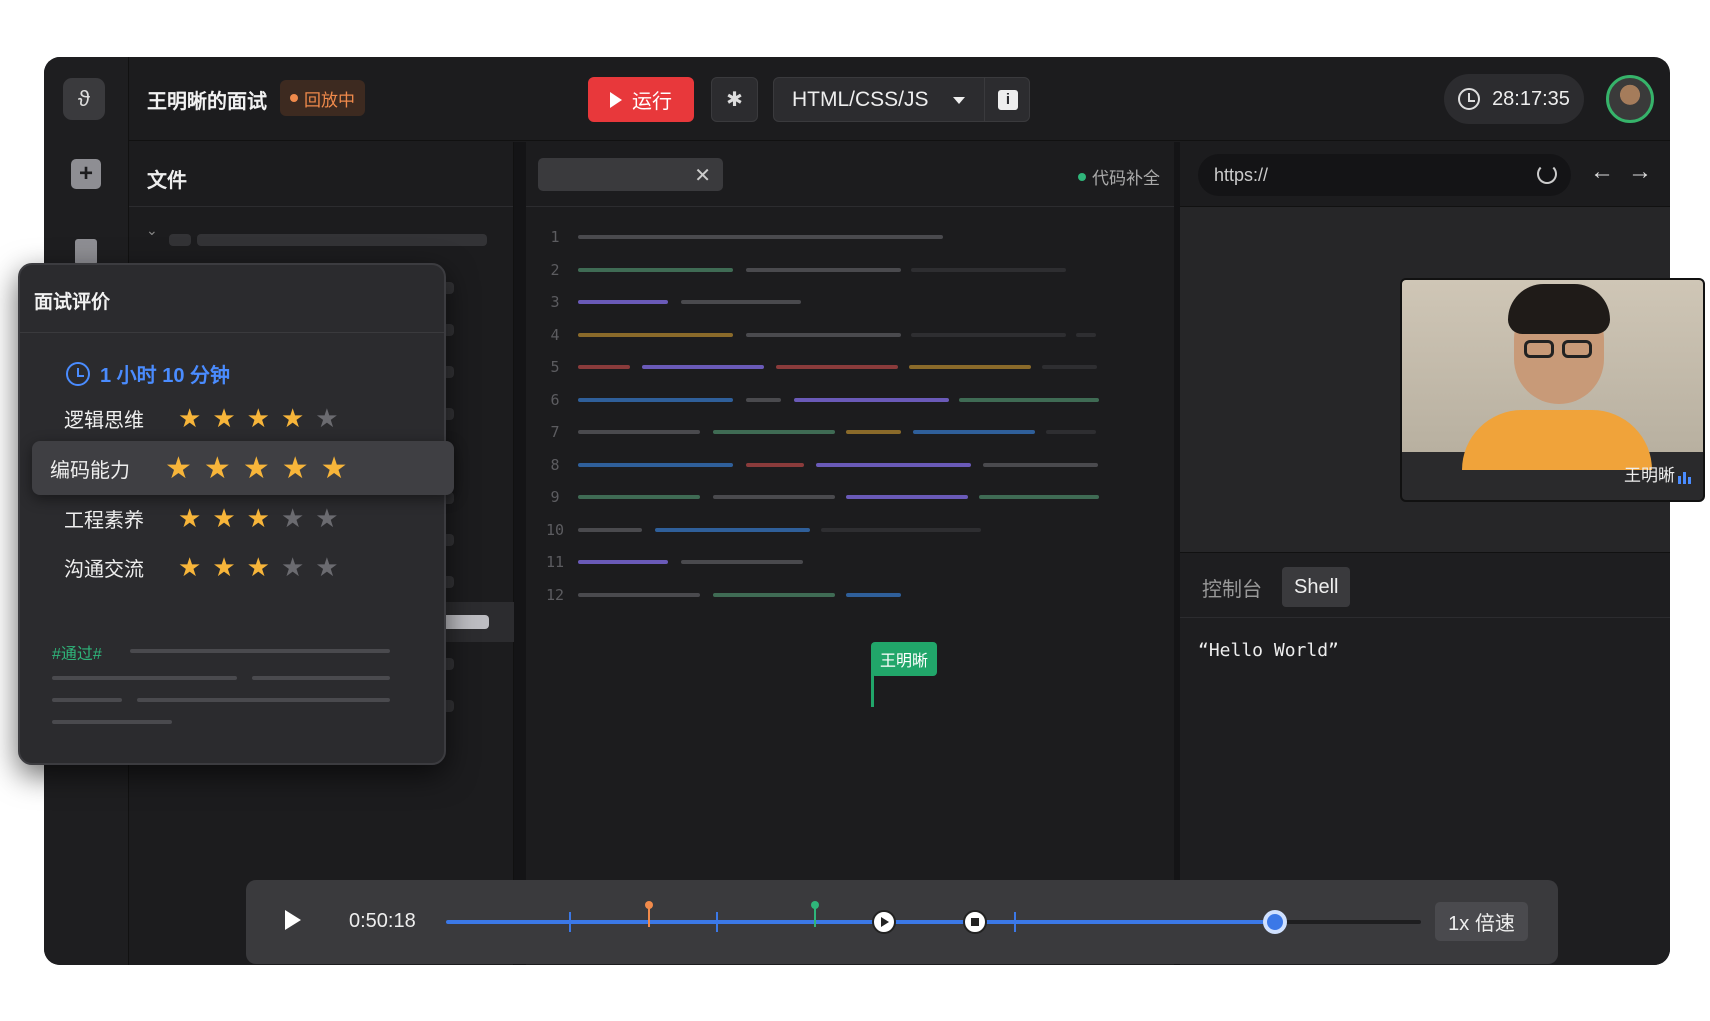 Image resolution: width=1710 pixels, height=1021 pixels. Describe the element at coordinates (382, 921) in the screenshot. I see `playback-time: 0:50:18` at that location.